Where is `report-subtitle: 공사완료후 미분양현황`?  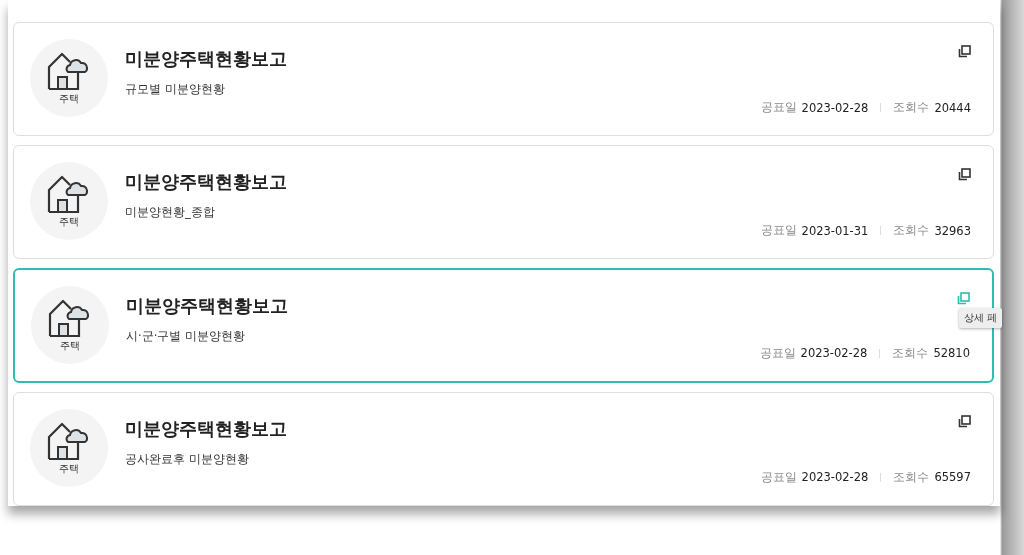 report-subtitle: 공사완료후 미분양현황 is located at coordinates (187, 459).